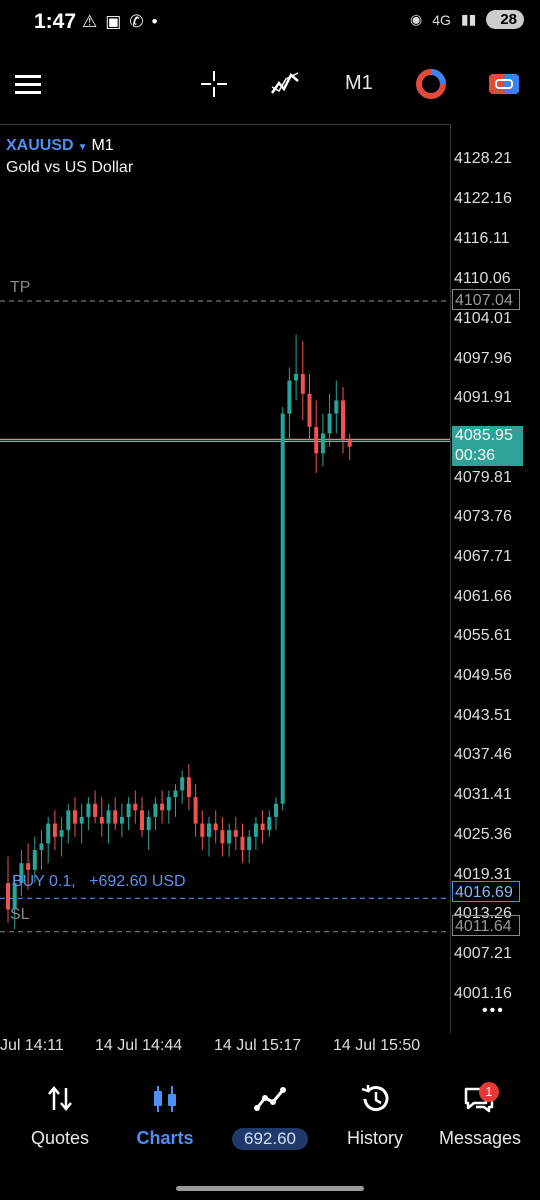  I want to click on price-axis-label: 4049.56, so click(483, 675).